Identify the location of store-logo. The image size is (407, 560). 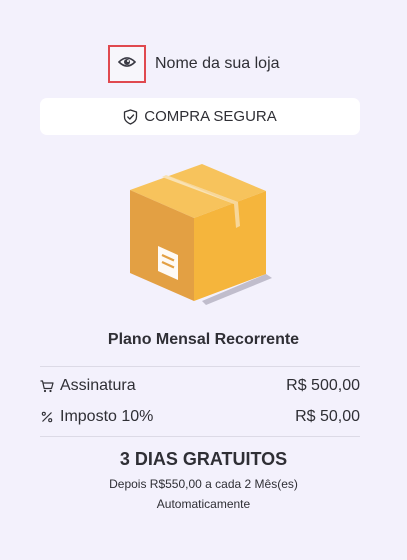
(127, 64).